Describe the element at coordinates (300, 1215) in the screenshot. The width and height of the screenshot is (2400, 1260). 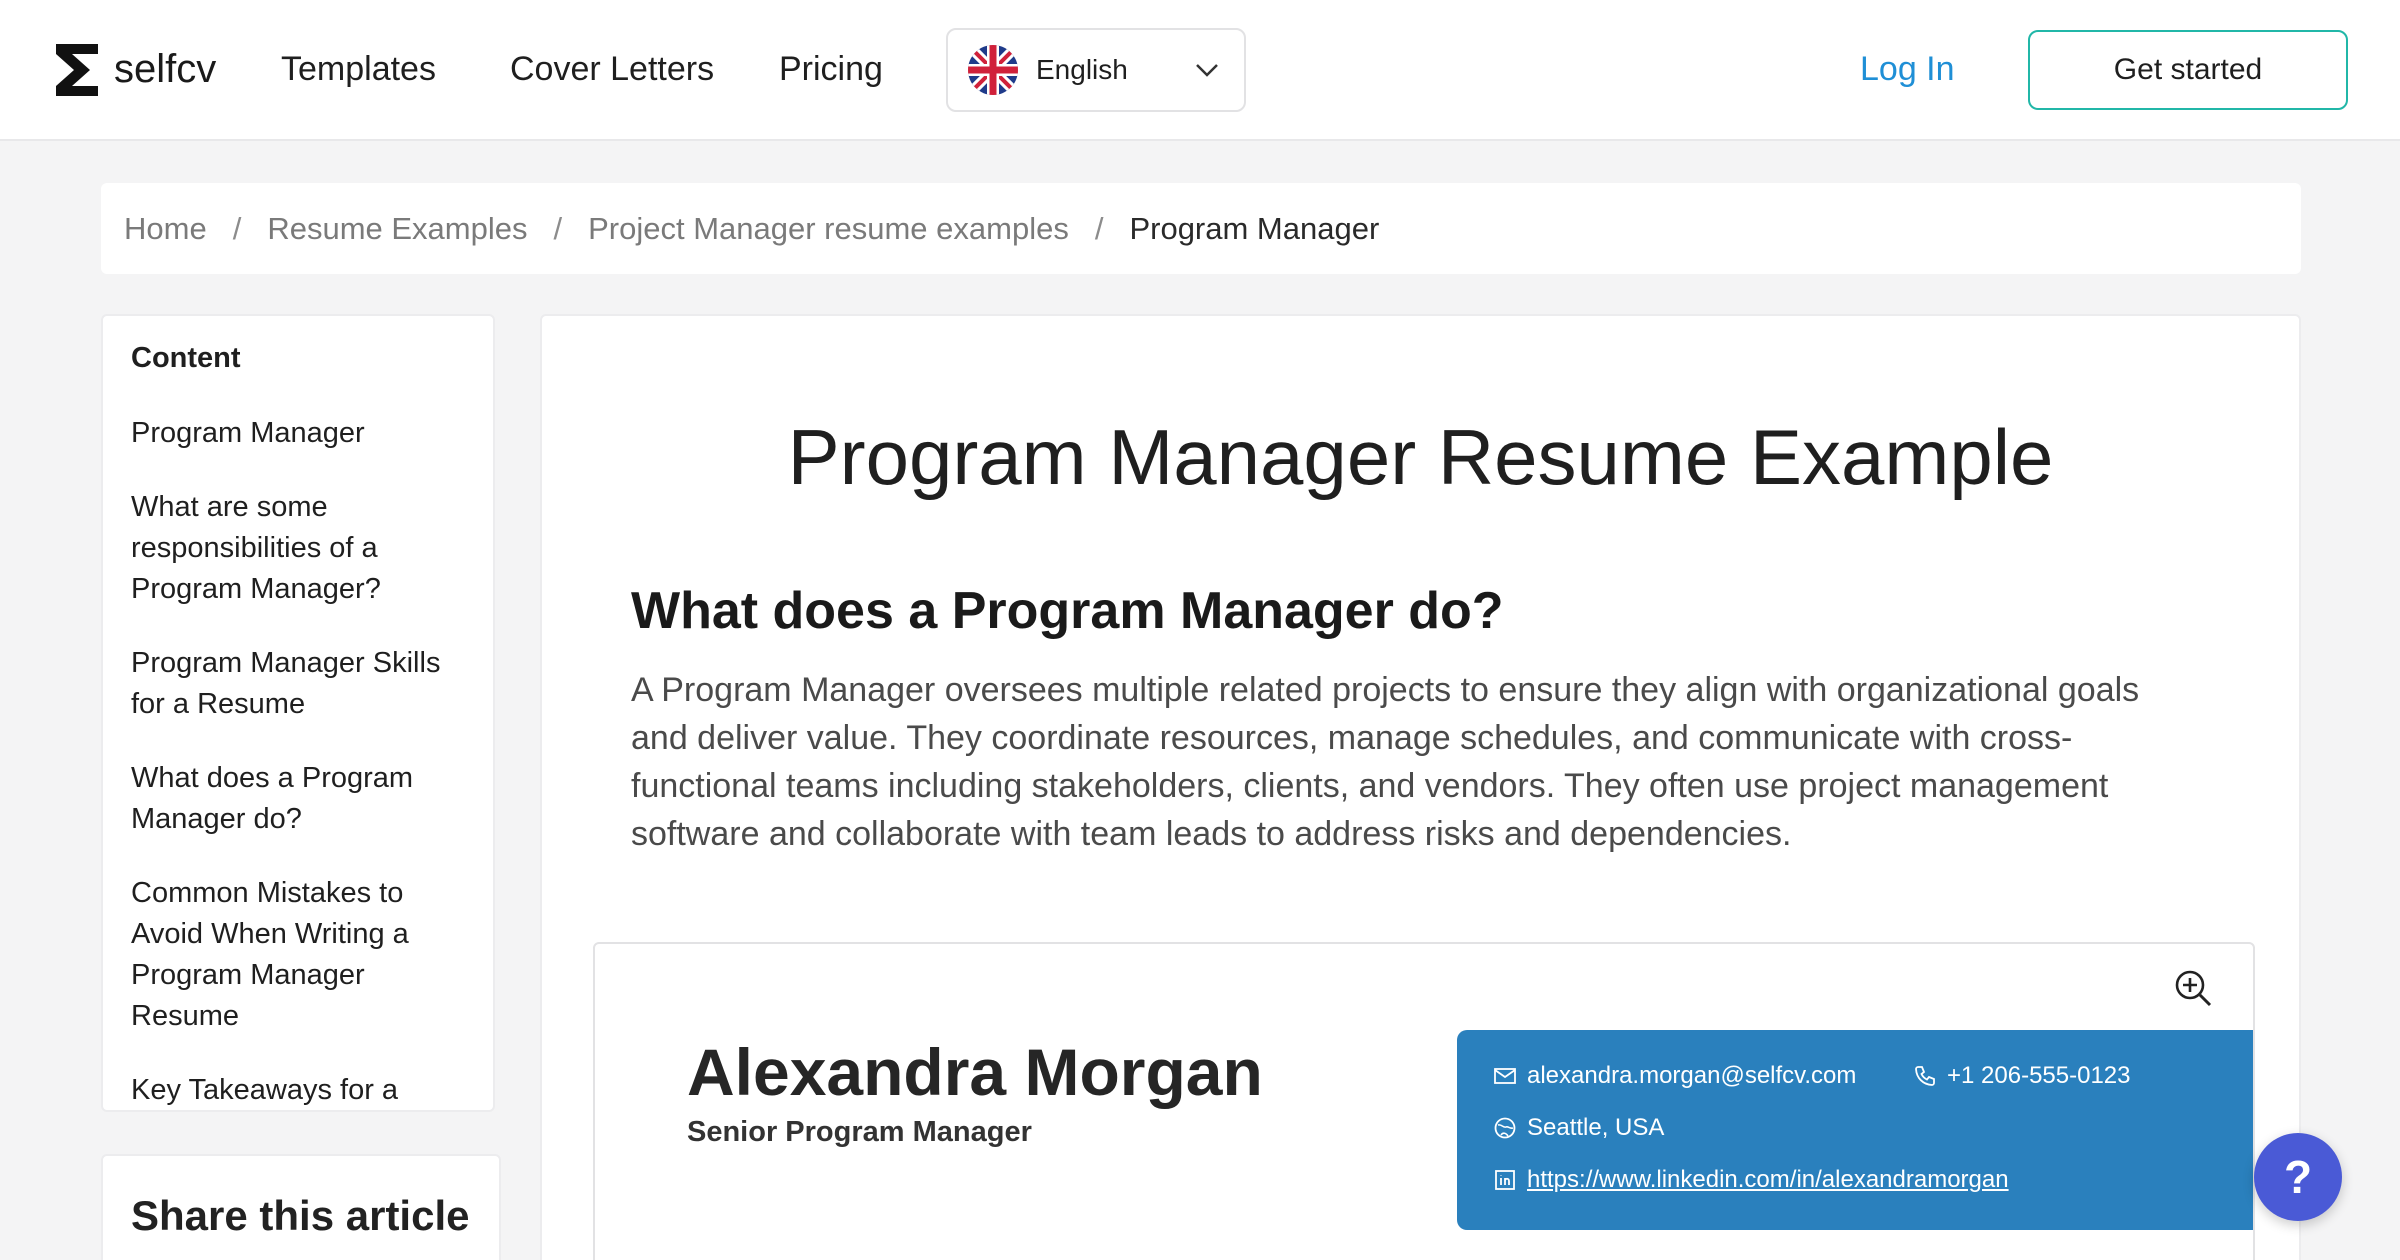
I see `share-title: Share this article` at that location.